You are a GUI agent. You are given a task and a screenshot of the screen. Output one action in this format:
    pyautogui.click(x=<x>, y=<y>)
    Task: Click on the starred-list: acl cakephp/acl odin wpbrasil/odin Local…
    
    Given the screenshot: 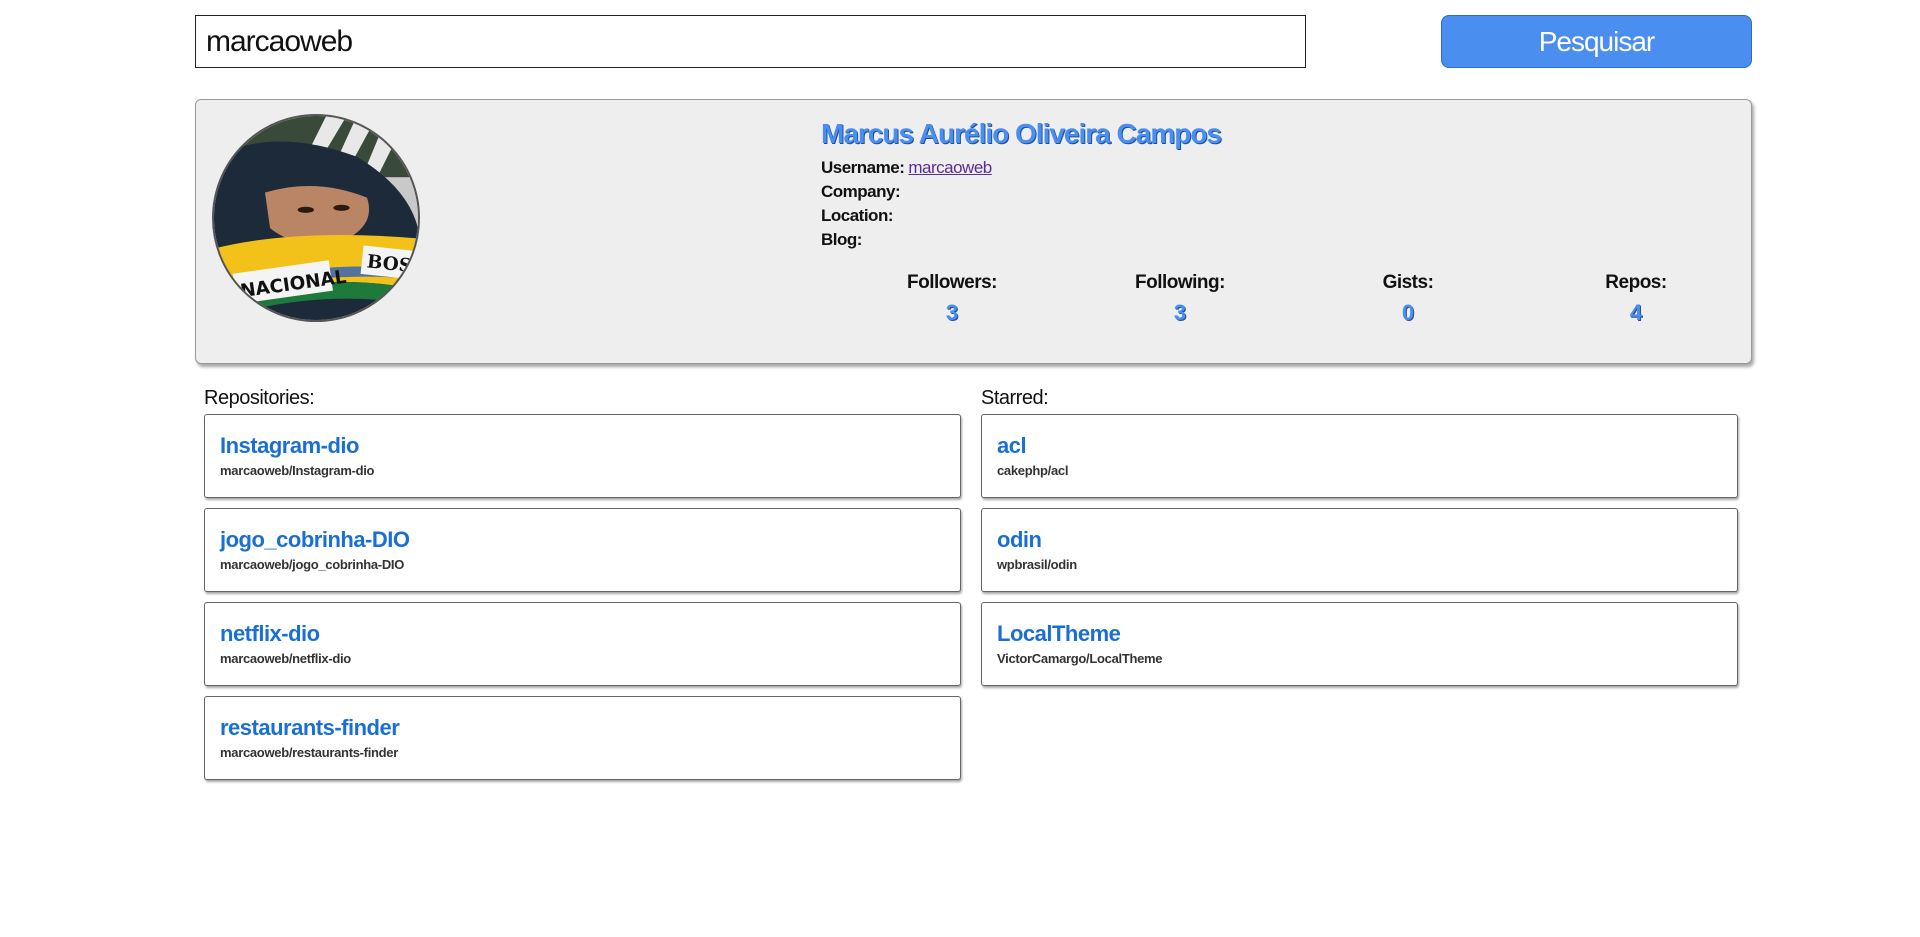 What is the action you would take?
    pyautogui.click(x=1359, y=555)
    